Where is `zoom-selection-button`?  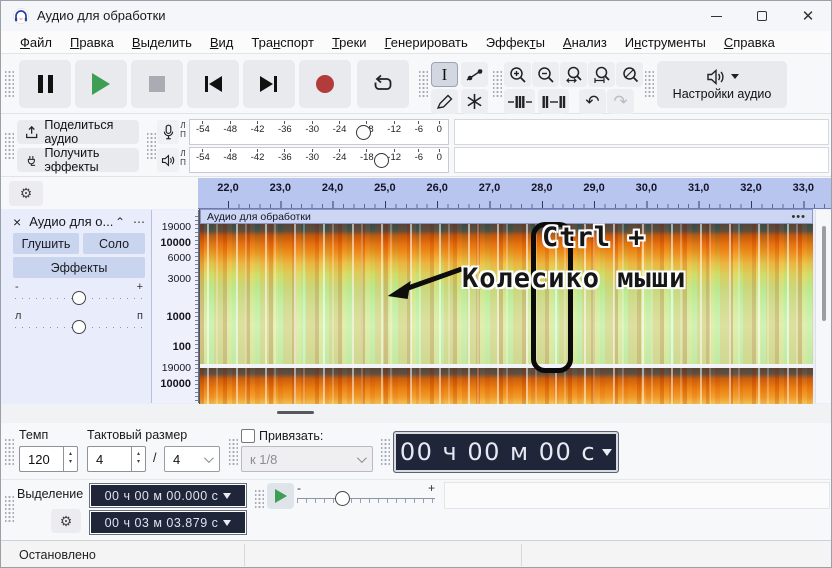 zoom-selection-button is located at coordinates (573, 74).